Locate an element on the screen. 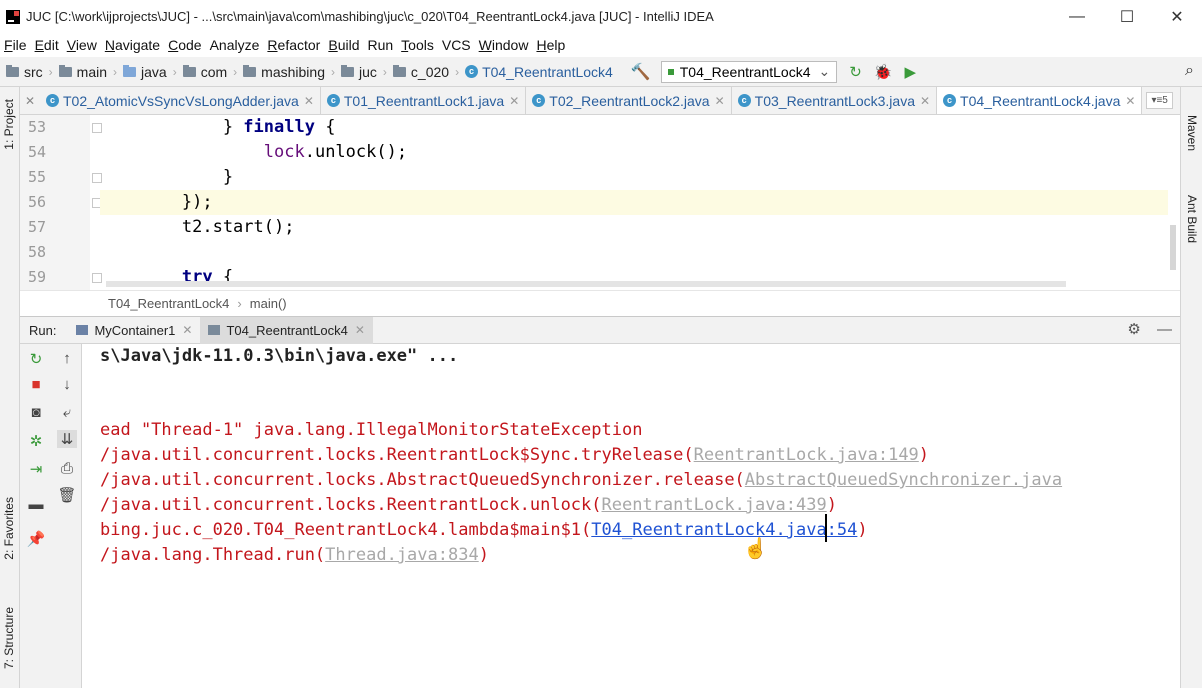 This screenshot has width=1202, height=688. tab-t03-reentrantlock3: c T03_ReentrantLock3.java ✕ is located at coordinates (835, 100).